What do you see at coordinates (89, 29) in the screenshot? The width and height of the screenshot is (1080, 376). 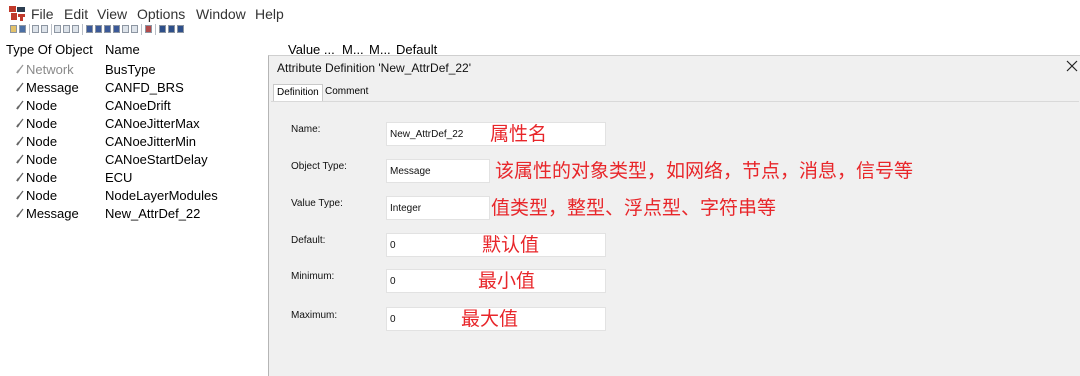 I see `view-network-icon` at bounding box center [89, 29].